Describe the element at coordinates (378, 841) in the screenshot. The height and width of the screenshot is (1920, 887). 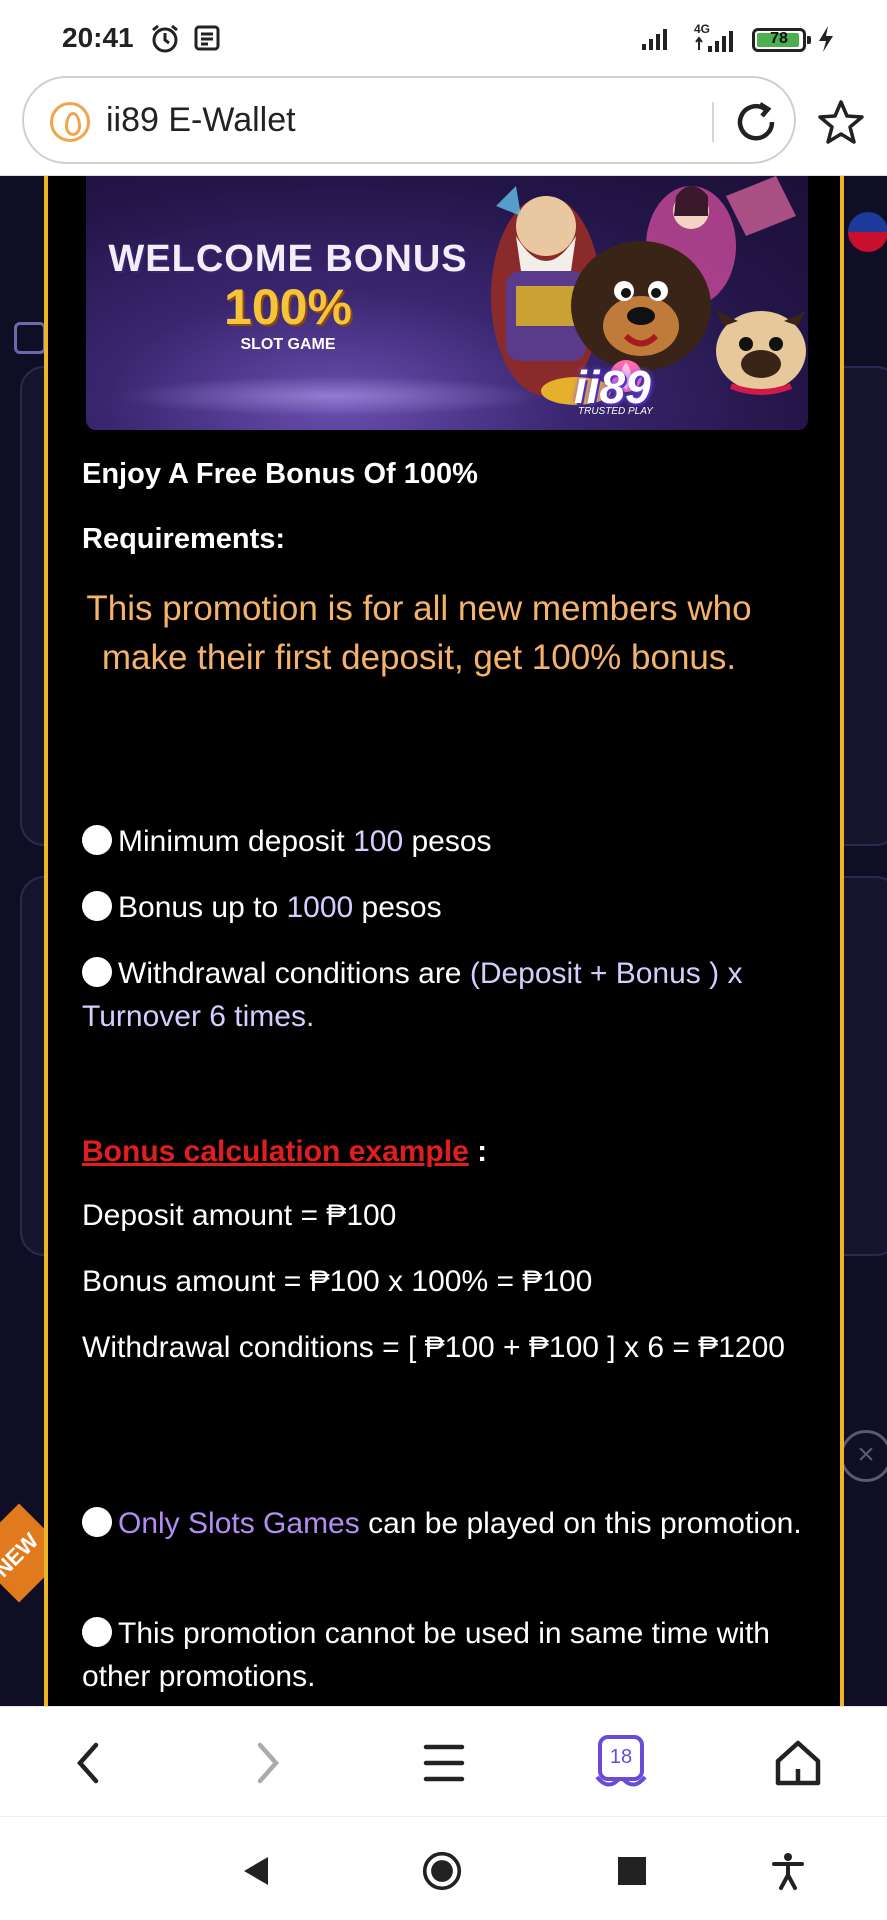
I see `min-deposit-value: 100` at that location.